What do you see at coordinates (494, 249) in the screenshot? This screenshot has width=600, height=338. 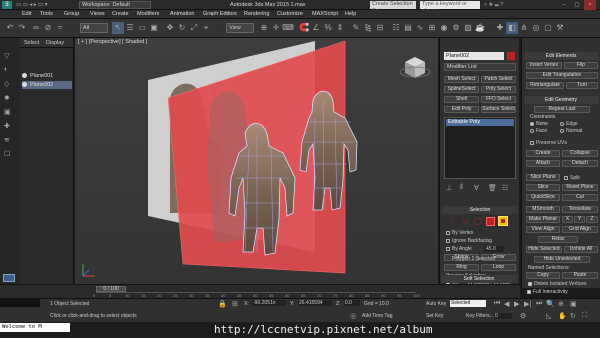 I see `by-angle-value: 45.0` at bounding box center [494, 249].